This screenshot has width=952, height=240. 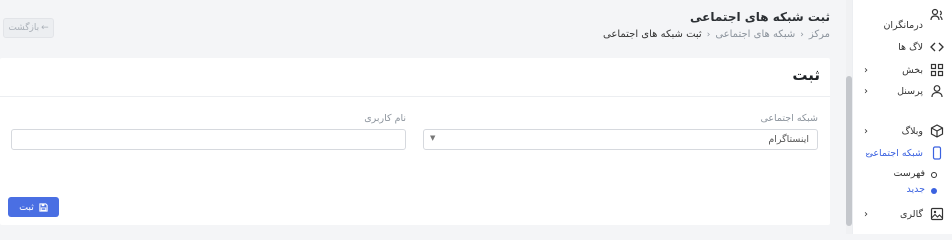 I want to click on page-title: ثبت شبکه های اجتماعی, so click(x=760, y=17).